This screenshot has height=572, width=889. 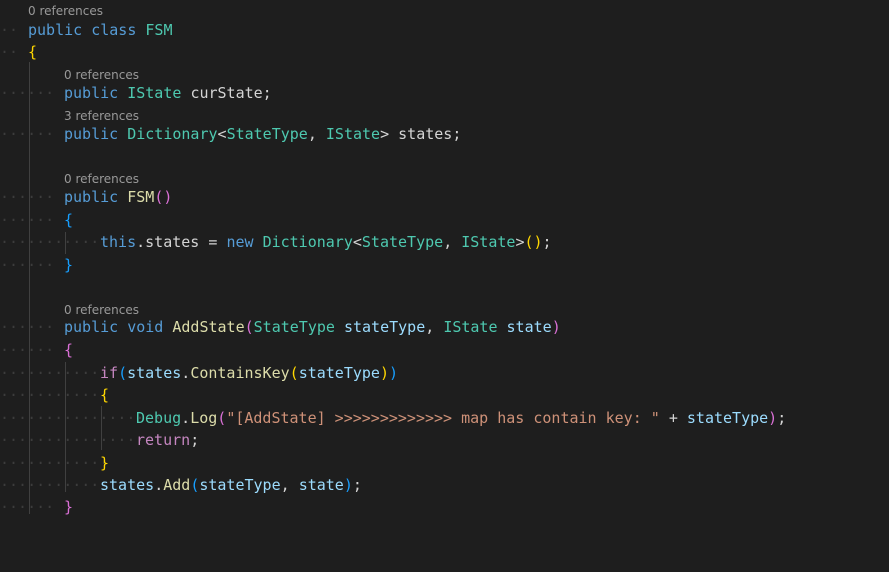 I want to click on param-type: StateType, so click(x=294, y=327).